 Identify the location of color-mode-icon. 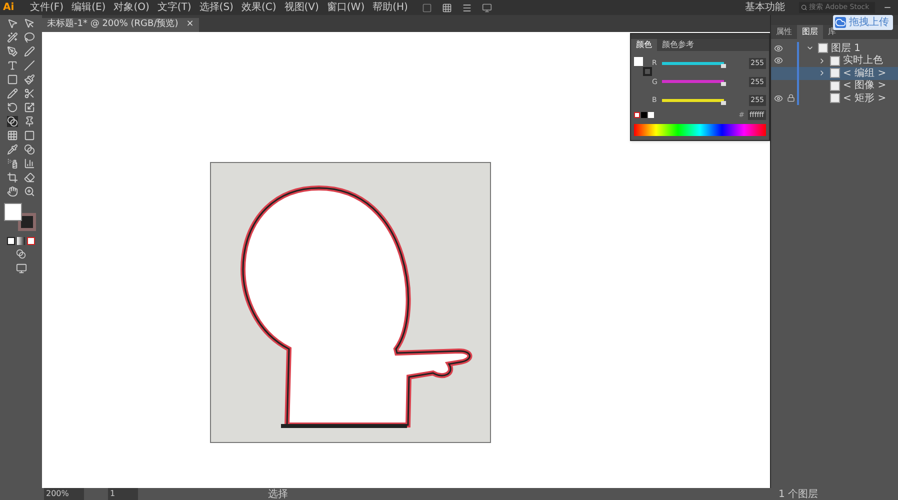
(11, 241).